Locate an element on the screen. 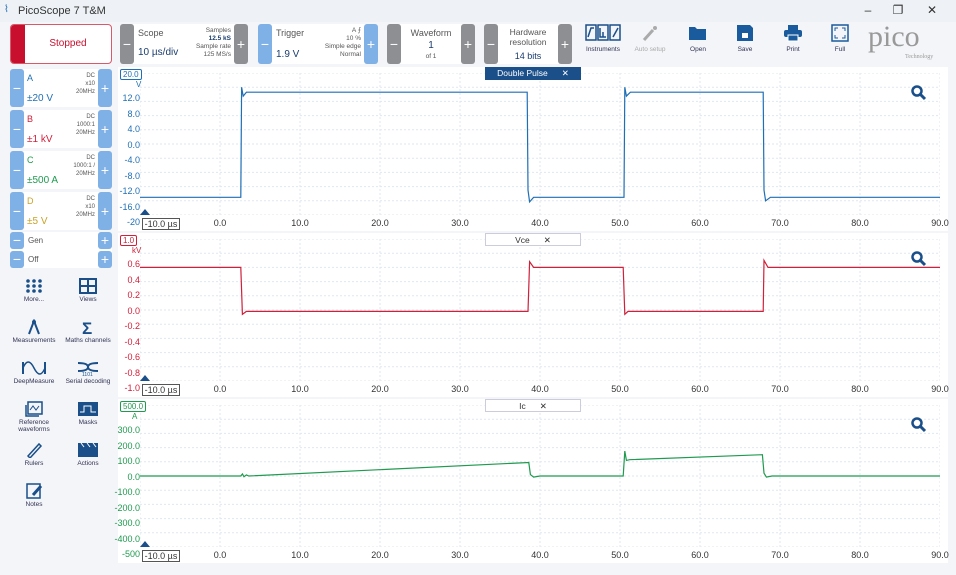 This screenshot has width=956, height=575. trigger-level: 1.9 V is located at coordinates (287, 54).